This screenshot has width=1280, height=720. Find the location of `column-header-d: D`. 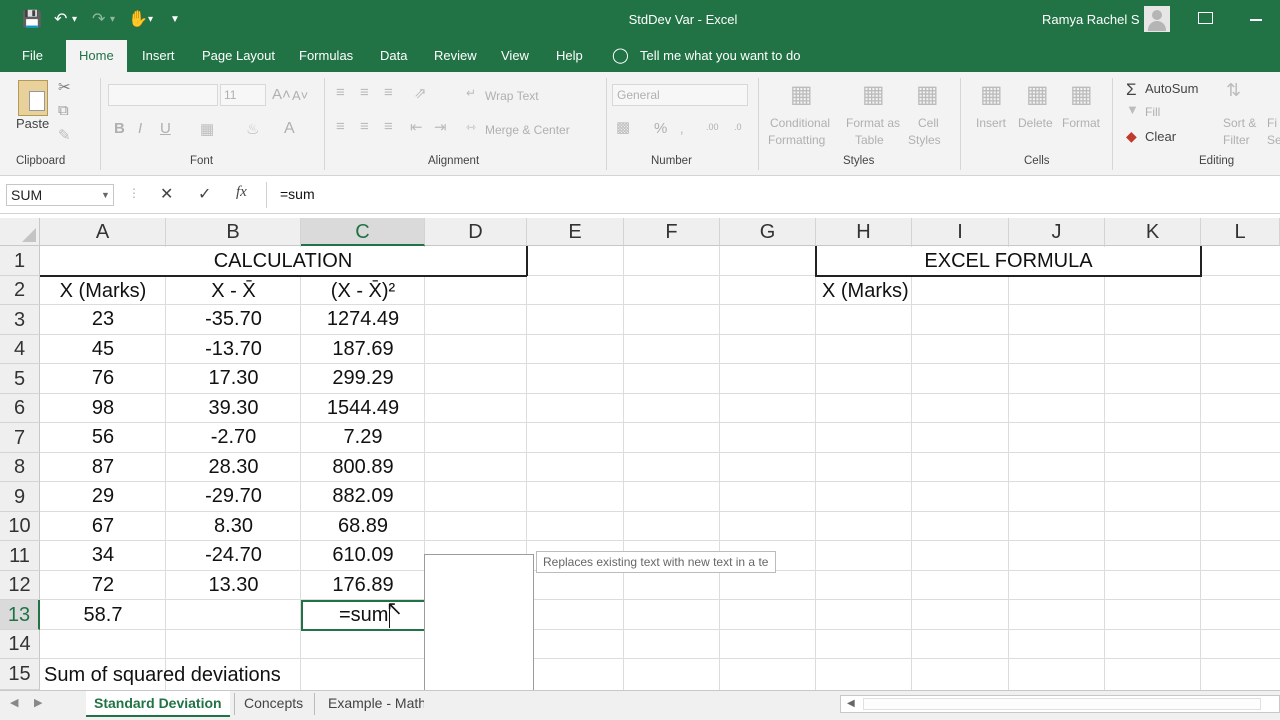

column-header-d: D is located at coordinates (476, 232).